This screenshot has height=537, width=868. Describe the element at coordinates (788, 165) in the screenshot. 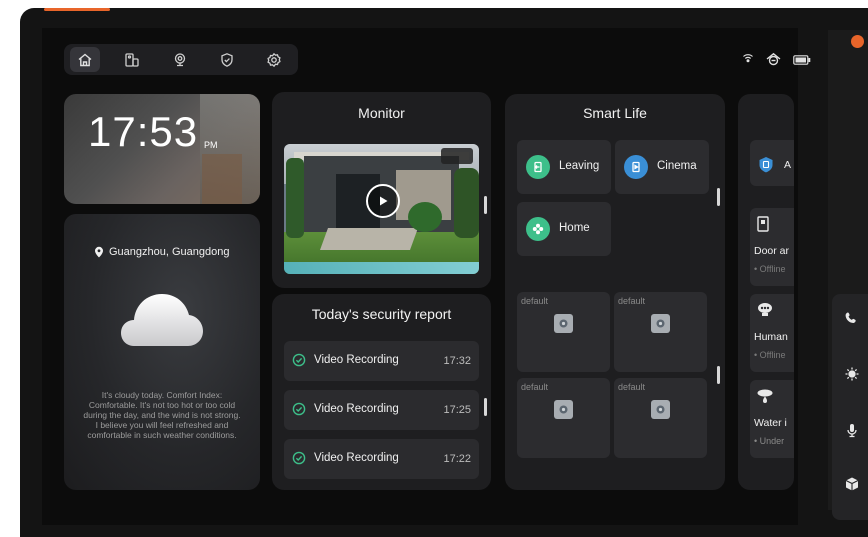

I see `sensor-name: A` at that location.